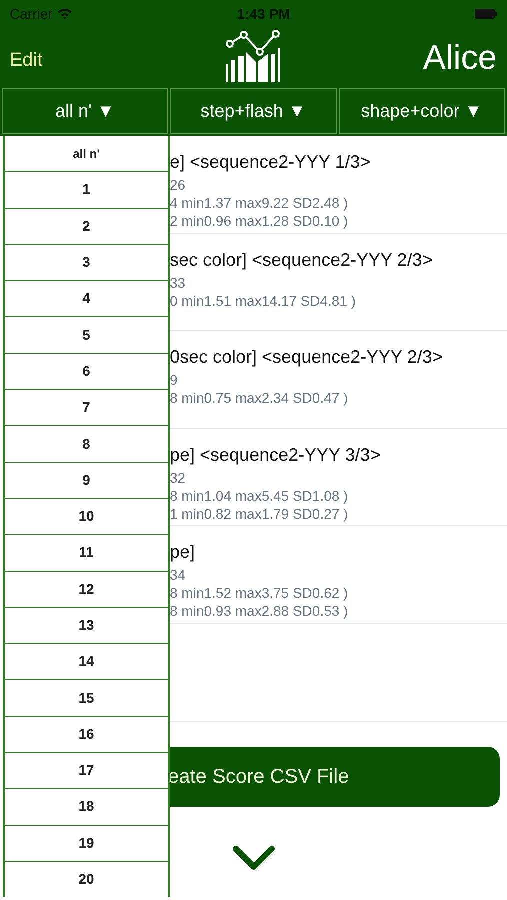  What do you see at coordinates (178, 477) in the screenshot?
I see `result-detail: 32` at bounding box center [178, 477].